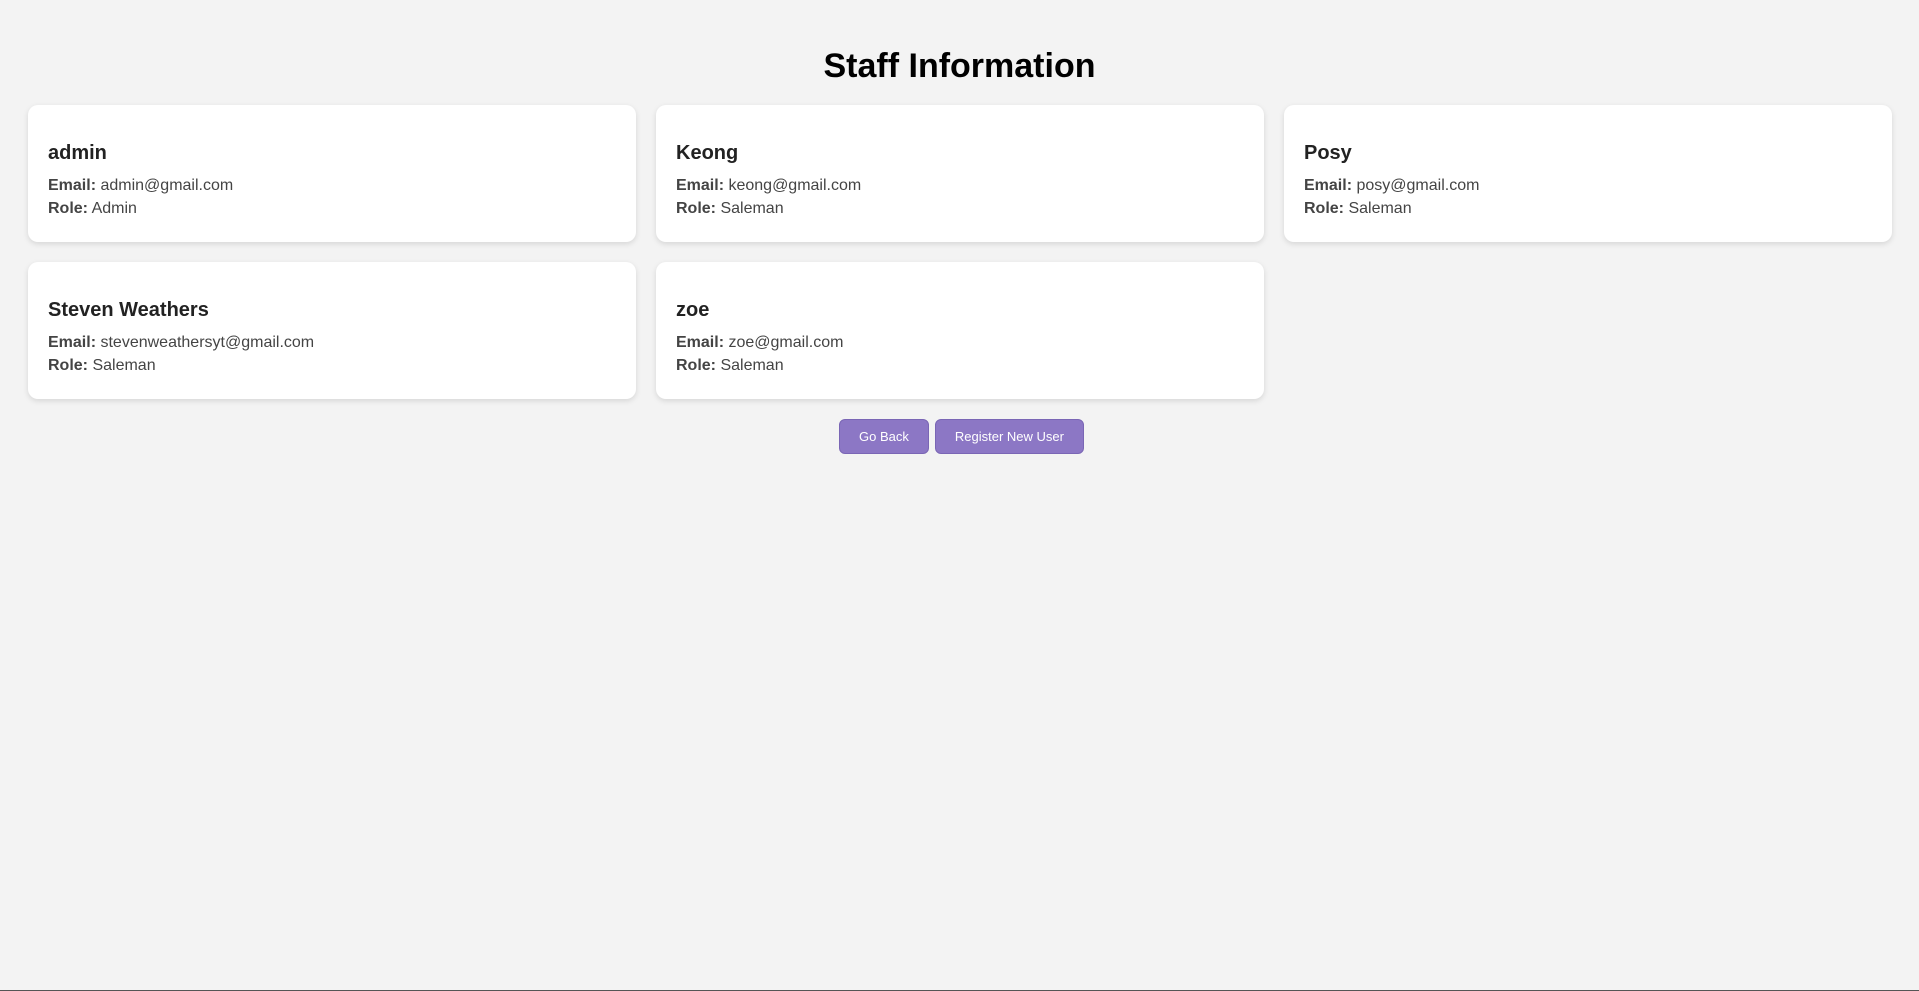 The image size is (1919, 991). I want to click on staff-email-line: Email: zoe@gmail.com, so click(960, 342).